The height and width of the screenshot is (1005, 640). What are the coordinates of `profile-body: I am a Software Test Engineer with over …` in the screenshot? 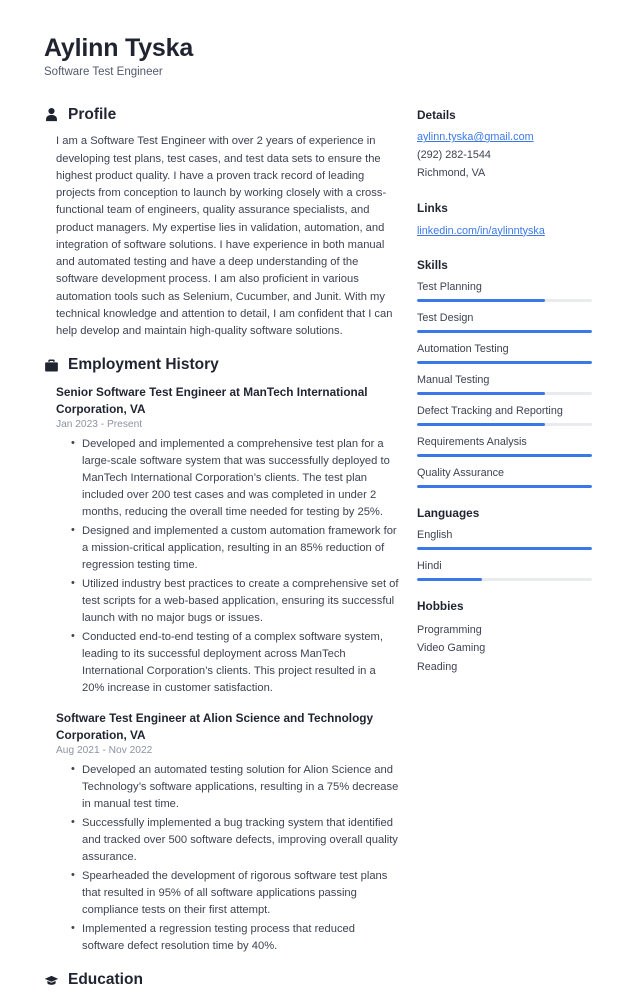 It's located at (221, 236).